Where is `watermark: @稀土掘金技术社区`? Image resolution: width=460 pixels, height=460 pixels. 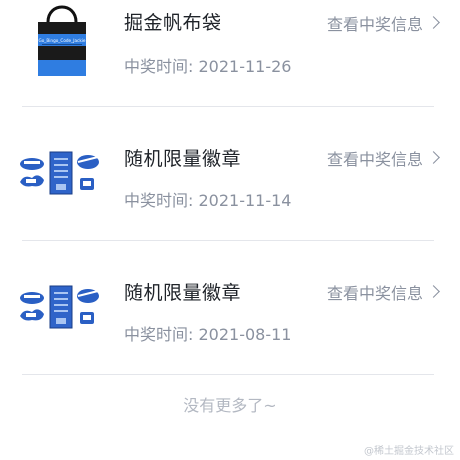
watermark: @稀土掘金技术社区 is located at coordinates (409, 451).